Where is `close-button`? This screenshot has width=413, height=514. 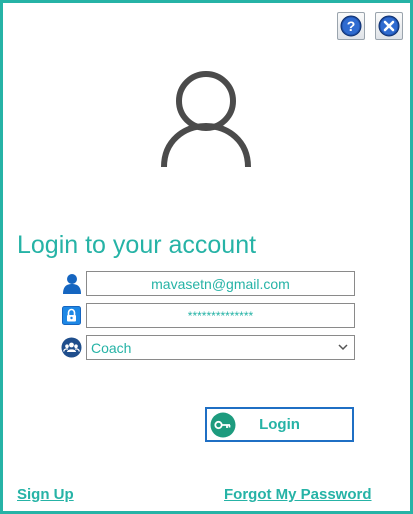
close-button is located at coordinates (389, 26).